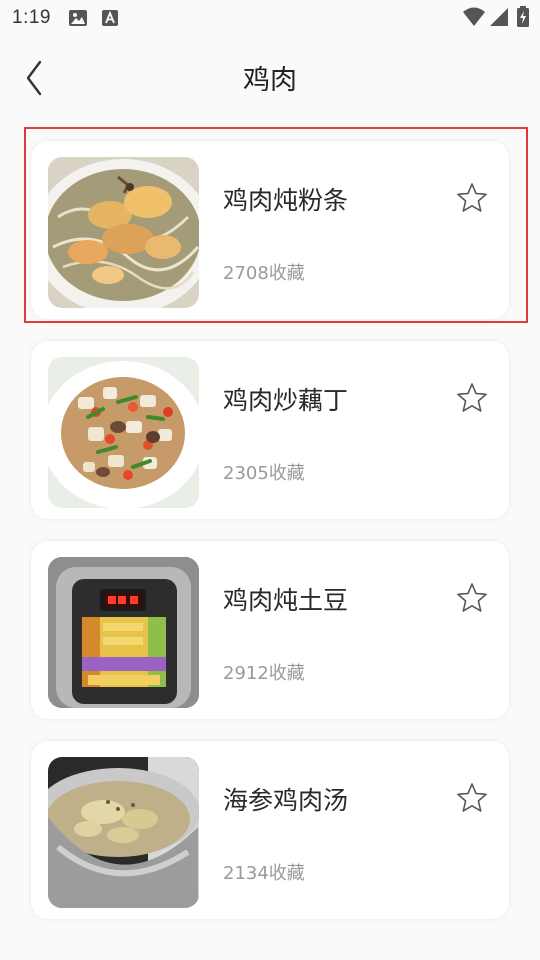 The height and width of the screenshot is (960, 540). What do you see at coordinates (286, 400) in the screenshot?
I see `recipe-name: 鸡肉炒藕丁` at bounding box center [286, 400].